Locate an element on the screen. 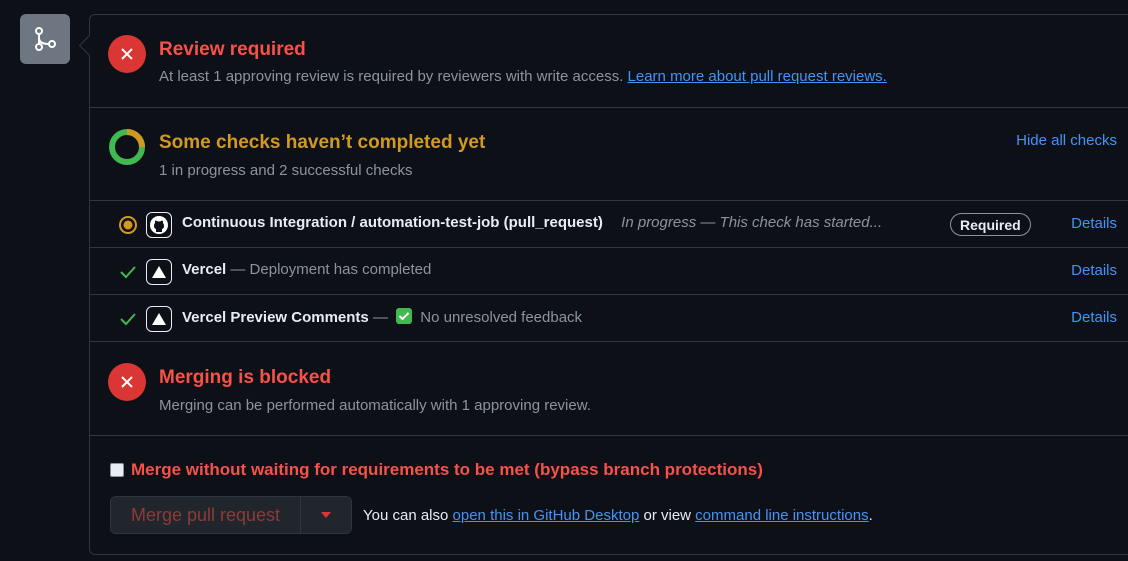  required-badge: Required is located at coordinates (990, 224).